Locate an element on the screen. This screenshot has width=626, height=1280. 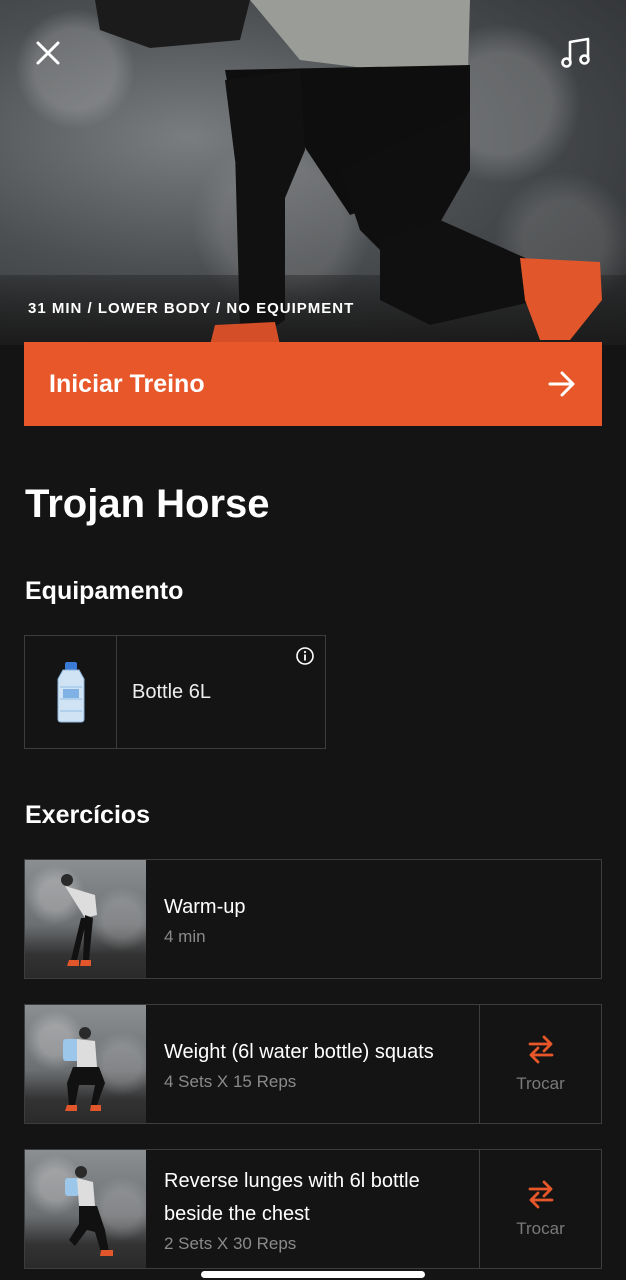
exercise-name: Weight (6l water bottle) squats is located at coordinates (299, 1052).